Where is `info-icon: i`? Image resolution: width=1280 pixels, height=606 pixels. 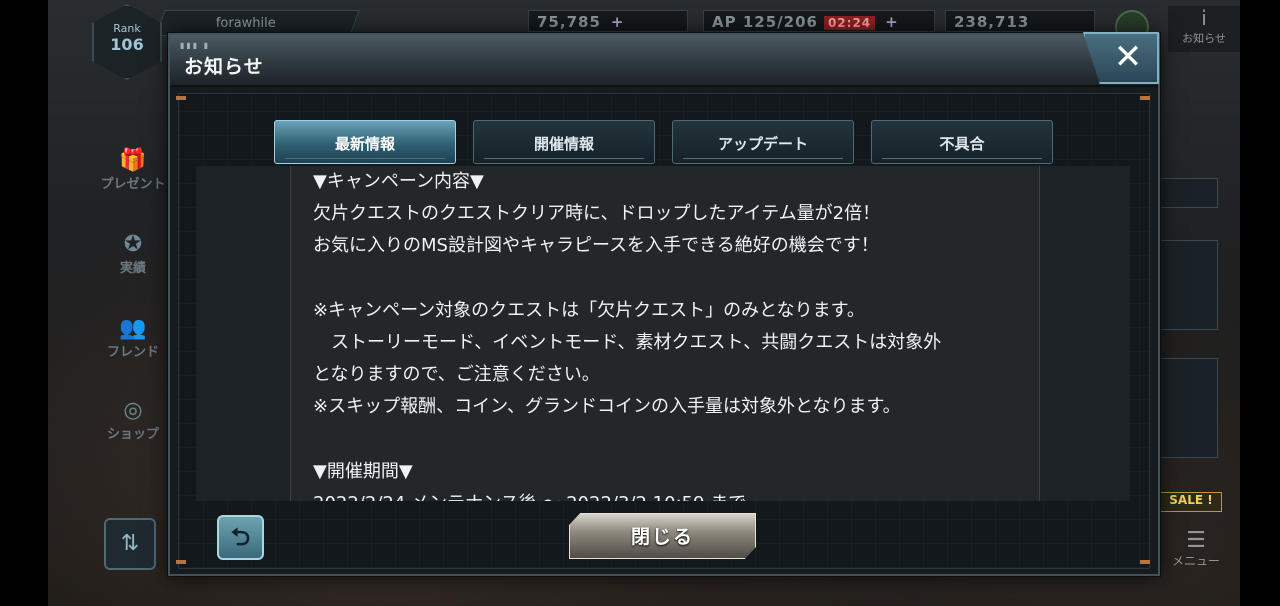 info-icon: i is located at coordinates (1204, 18).